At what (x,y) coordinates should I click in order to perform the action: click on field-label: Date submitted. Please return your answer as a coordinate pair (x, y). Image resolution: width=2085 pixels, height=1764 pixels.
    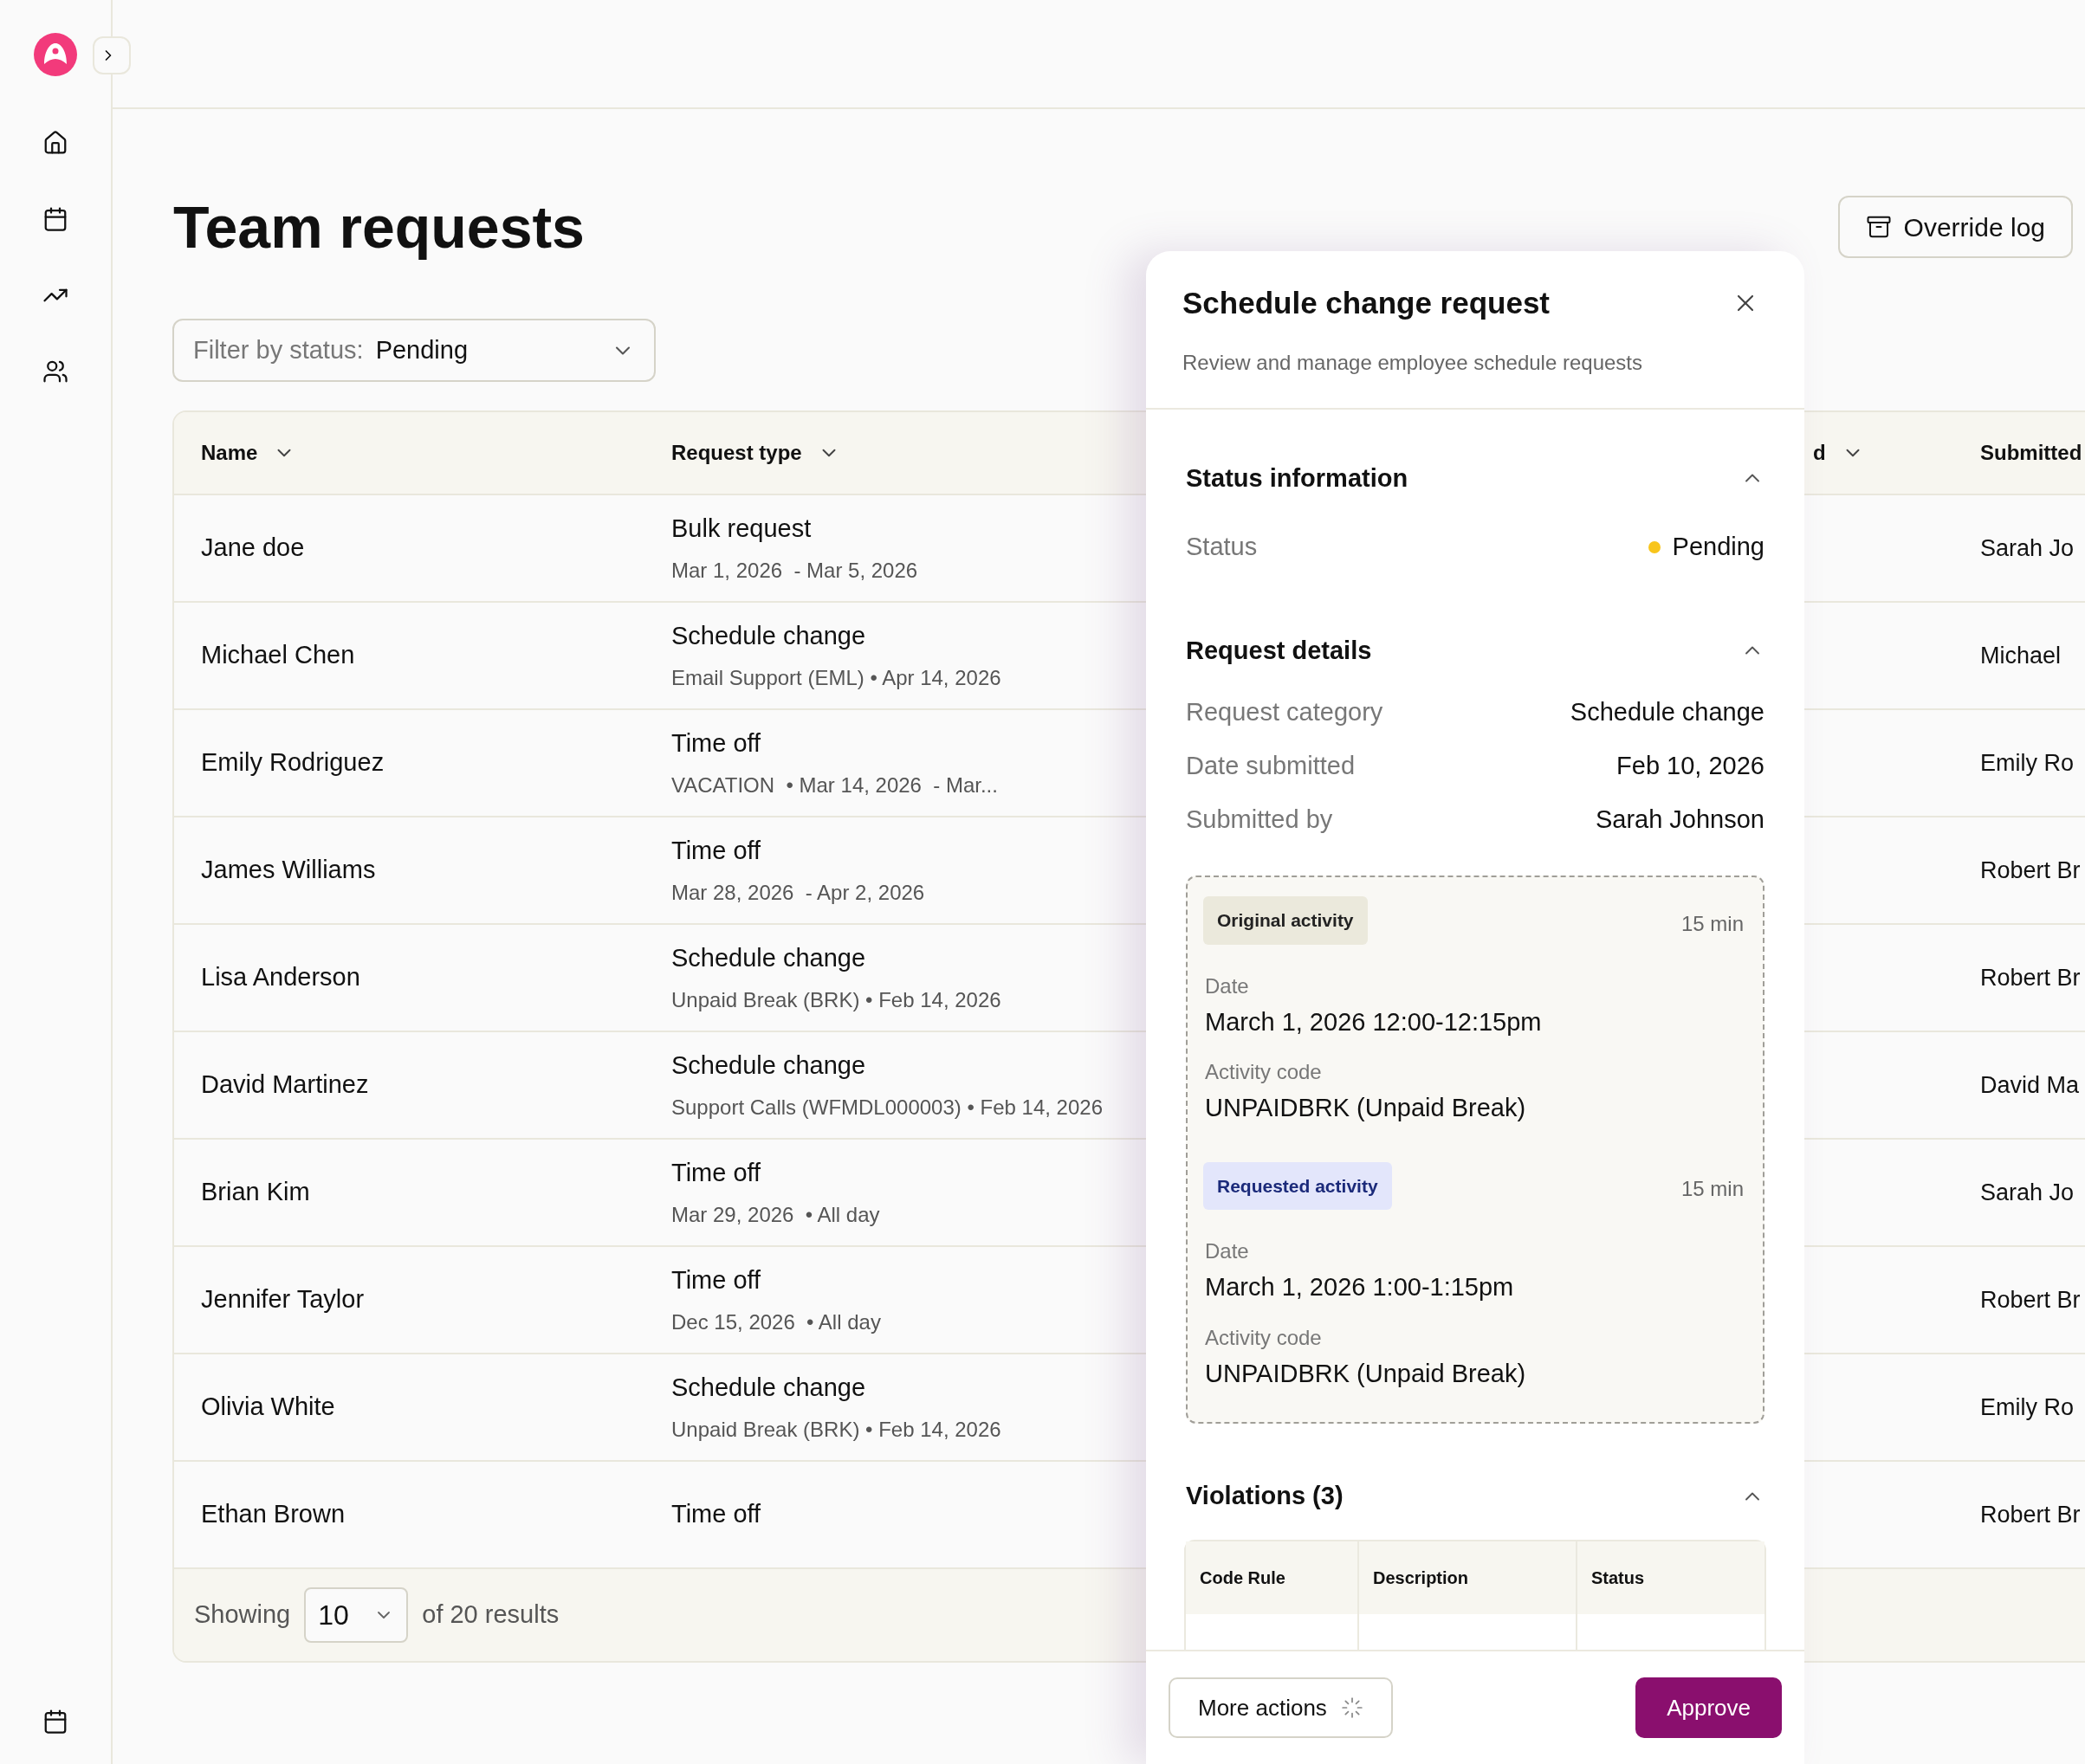
    Looking at the image, I should click on (1271, 766).